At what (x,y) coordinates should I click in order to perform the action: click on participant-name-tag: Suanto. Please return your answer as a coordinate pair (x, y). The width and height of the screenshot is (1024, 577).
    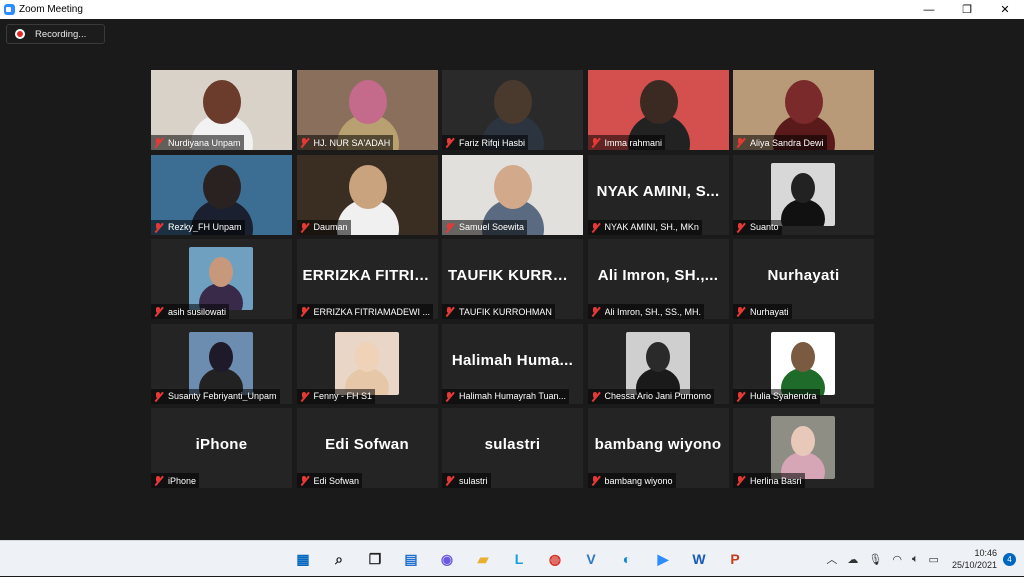
    Looking at the image, I should click on (757, 227).